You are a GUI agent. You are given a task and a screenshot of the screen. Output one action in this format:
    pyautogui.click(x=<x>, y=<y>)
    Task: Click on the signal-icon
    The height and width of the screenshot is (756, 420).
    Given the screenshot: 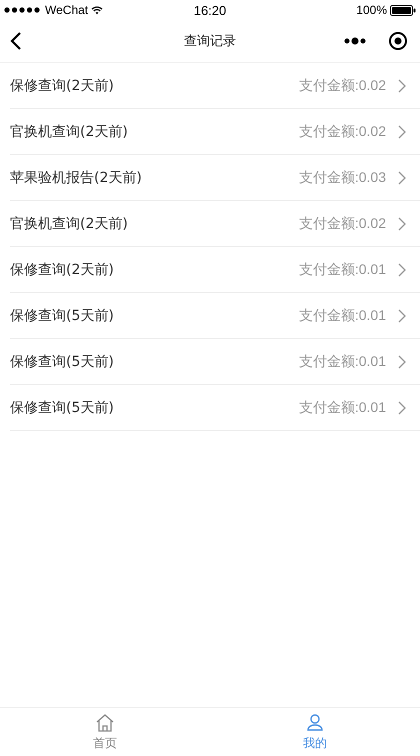 What is the action you would take?
    pyautogui.click(x=23, y=10)
    